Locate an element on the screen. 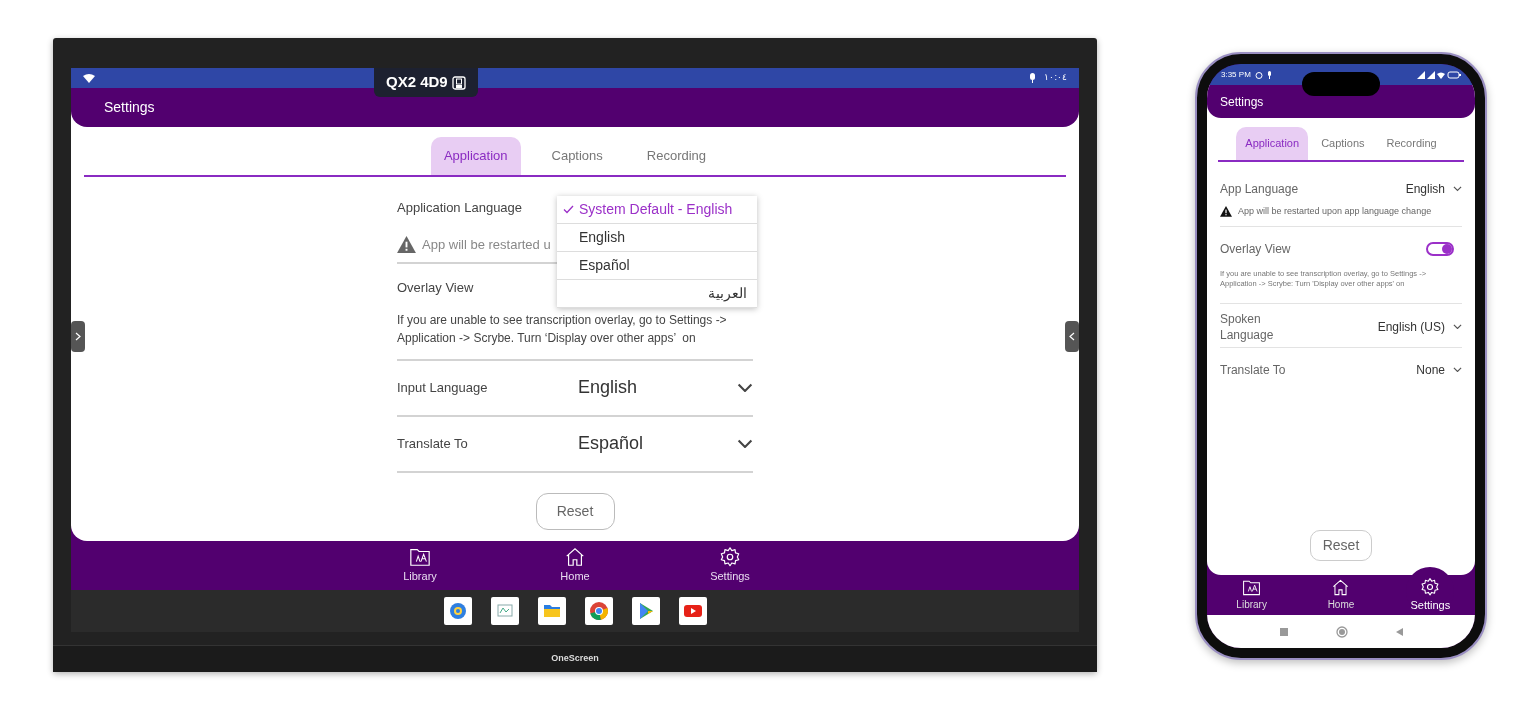  back-icon is located at coordinates (1399, 631).